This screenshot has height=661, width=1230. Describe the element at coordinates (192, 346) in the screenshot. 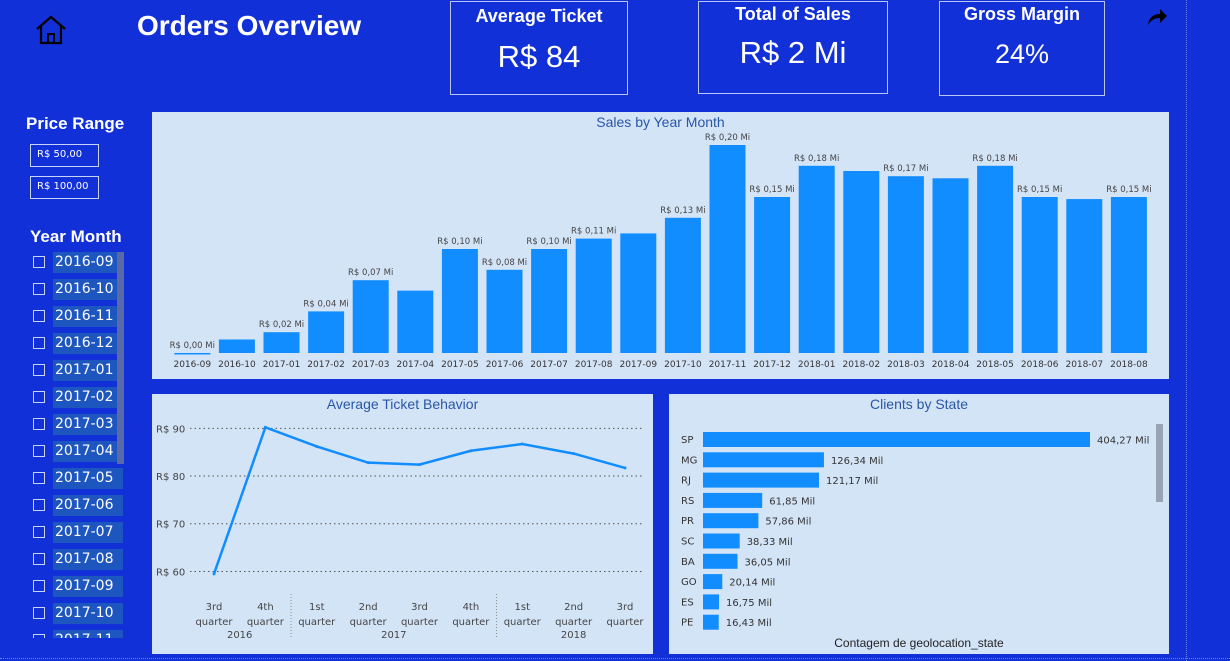

I see `sales-data-label: R$ 0,00 Mi` at that location.